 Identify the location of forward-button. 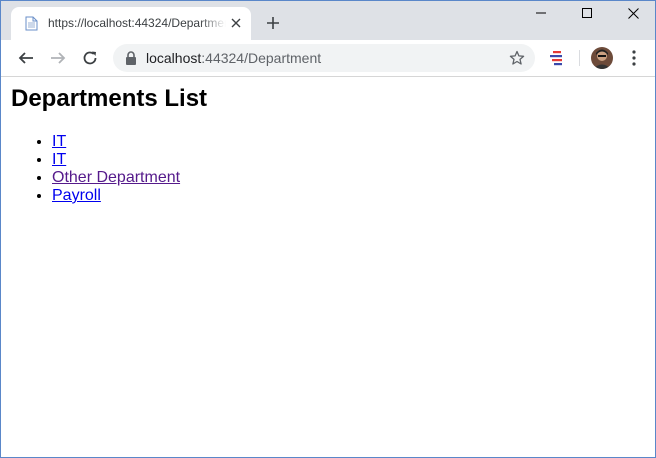
(58, 58).